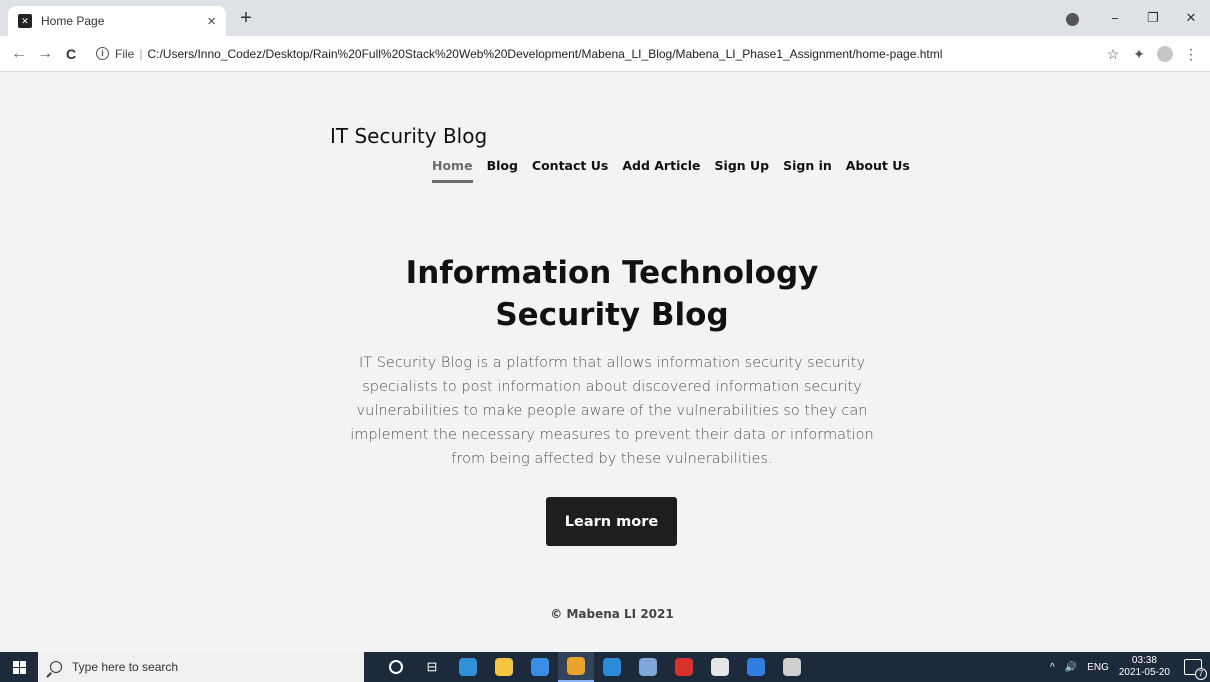  What do you see at coordinates (117, 21) in the screenshot?
I see `browser-tab: ✕ Home Page ×` at bounding box center [117, 21].